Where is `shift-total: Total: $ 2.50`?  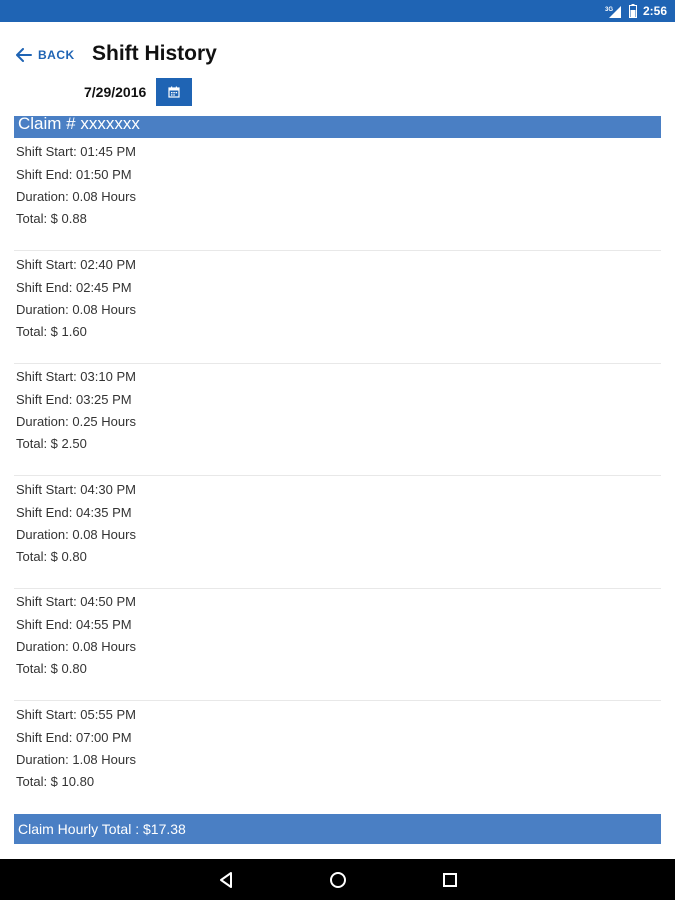 shift-total: Total: $ 2.50 is located at coordinates (51, 443).